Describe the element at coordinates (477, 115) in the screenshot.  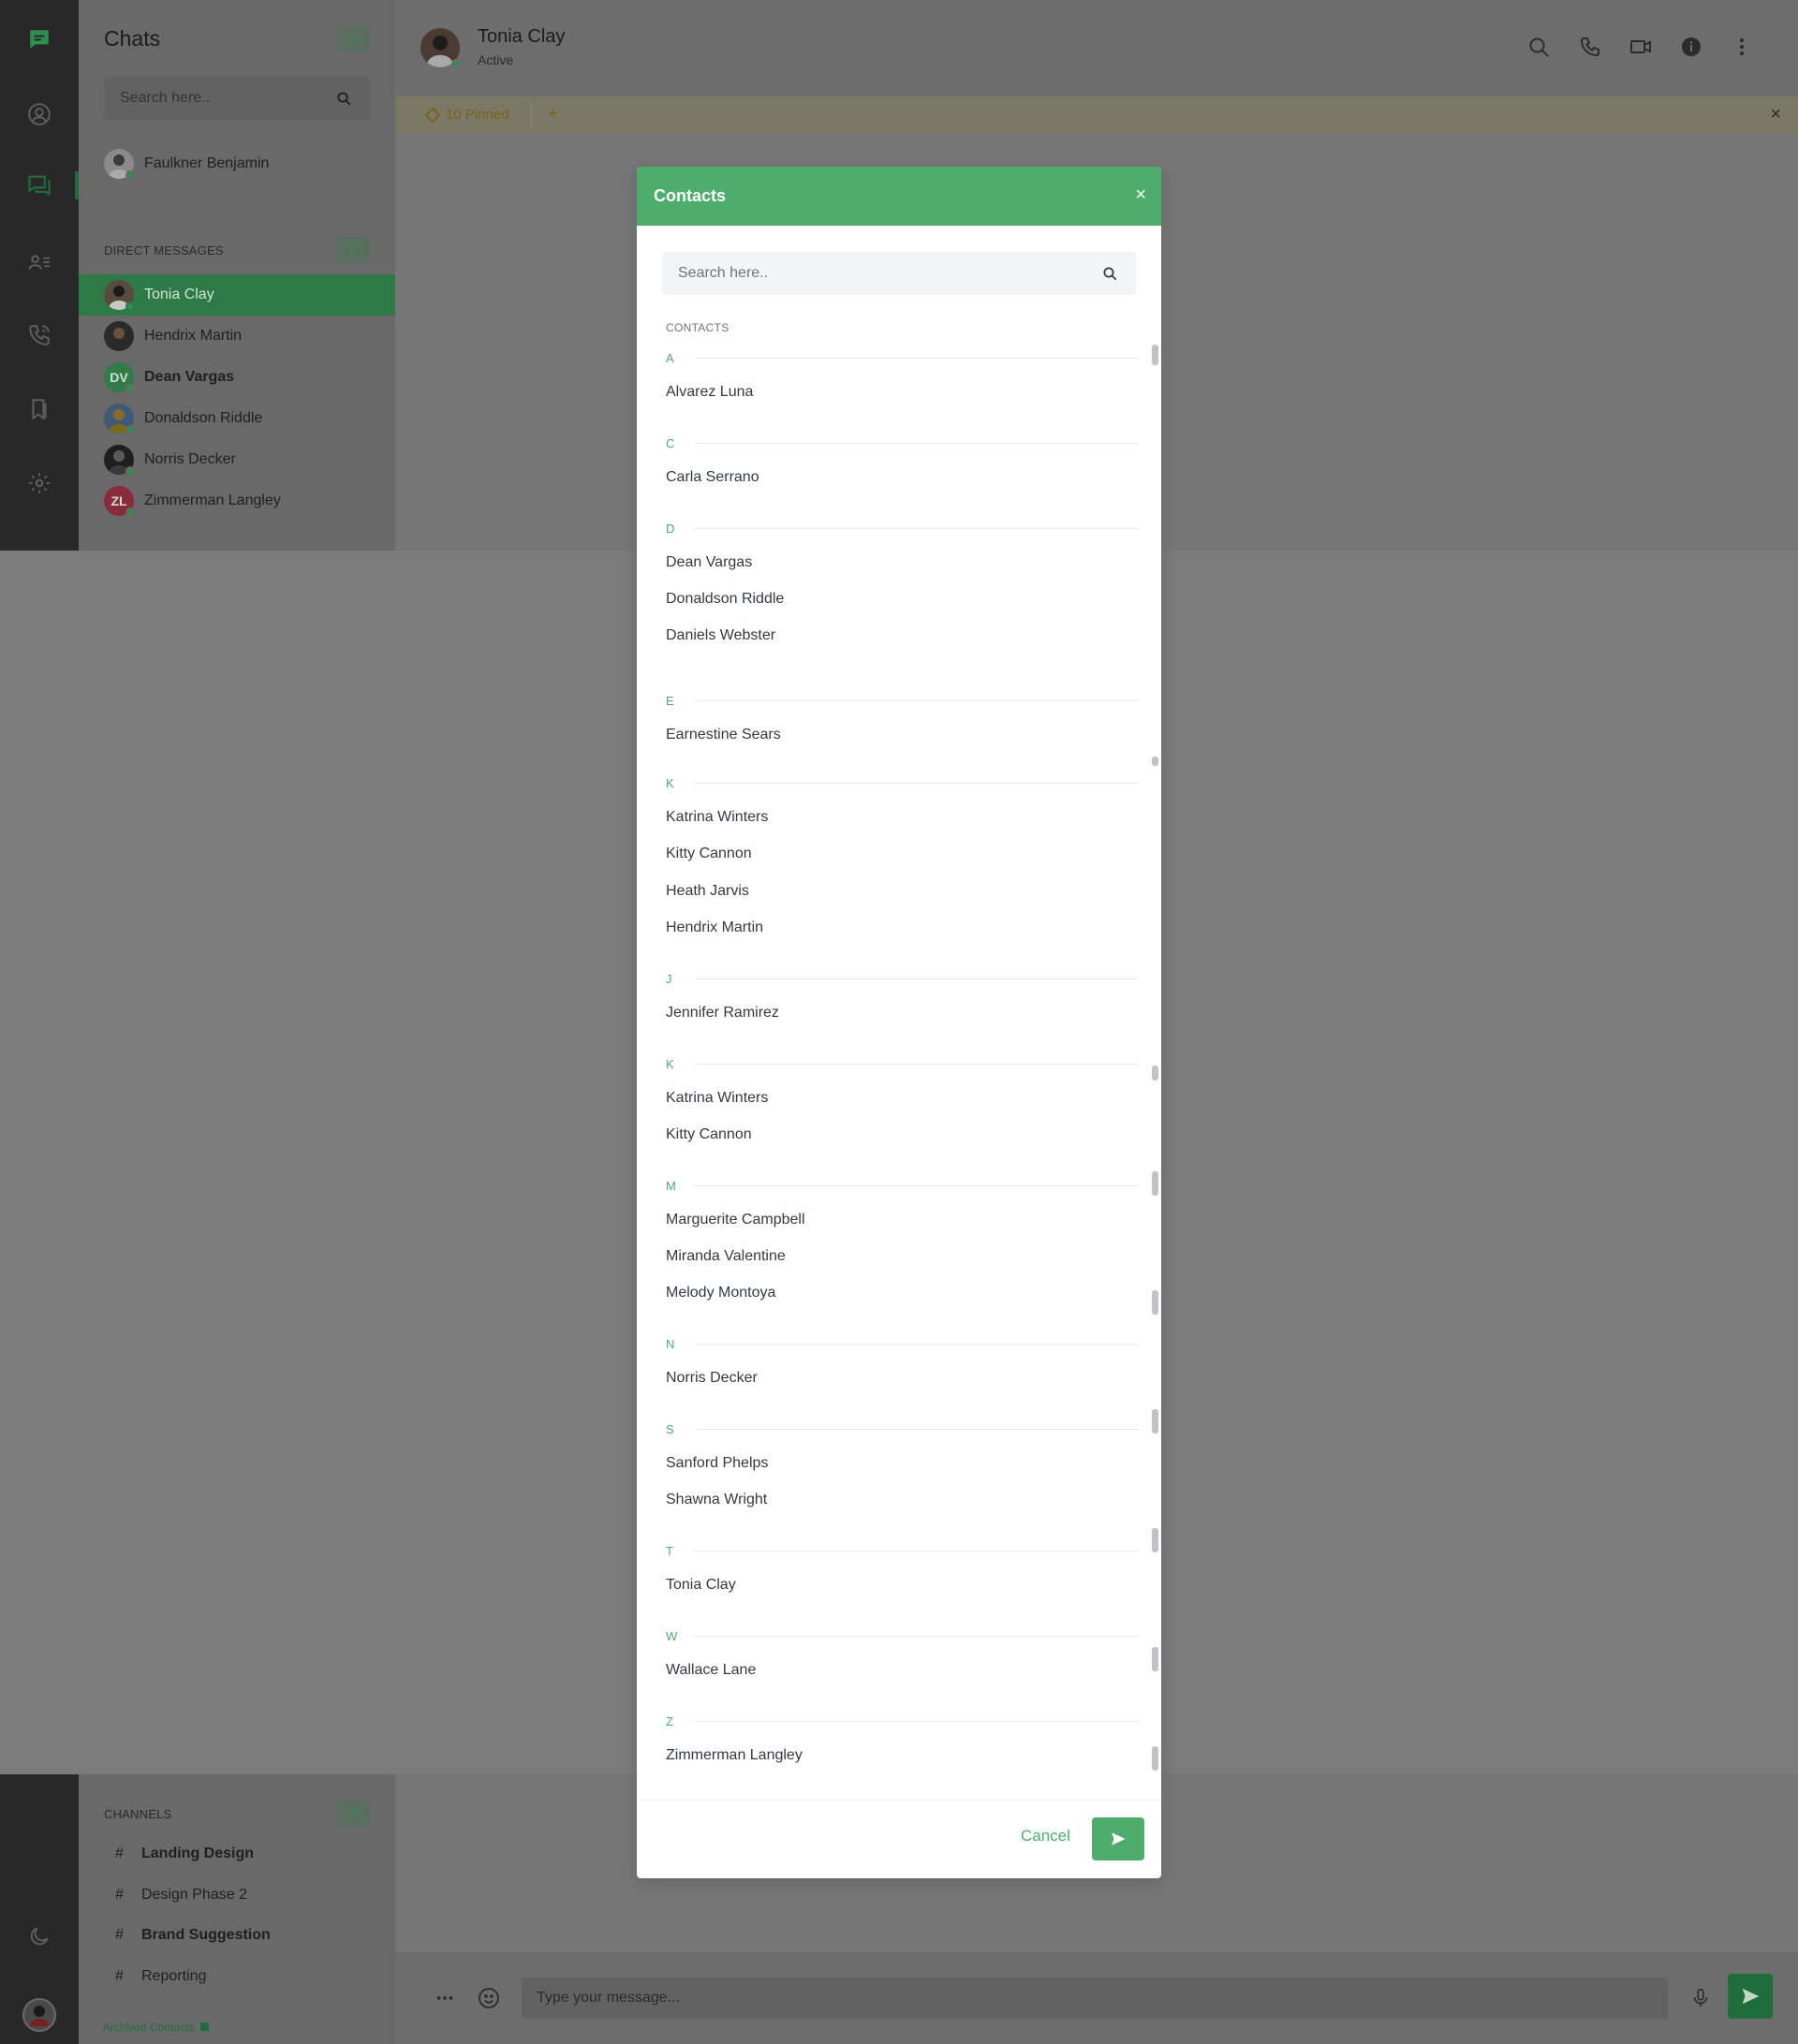
I see `pinned-count: 10 Pinned` at that location.